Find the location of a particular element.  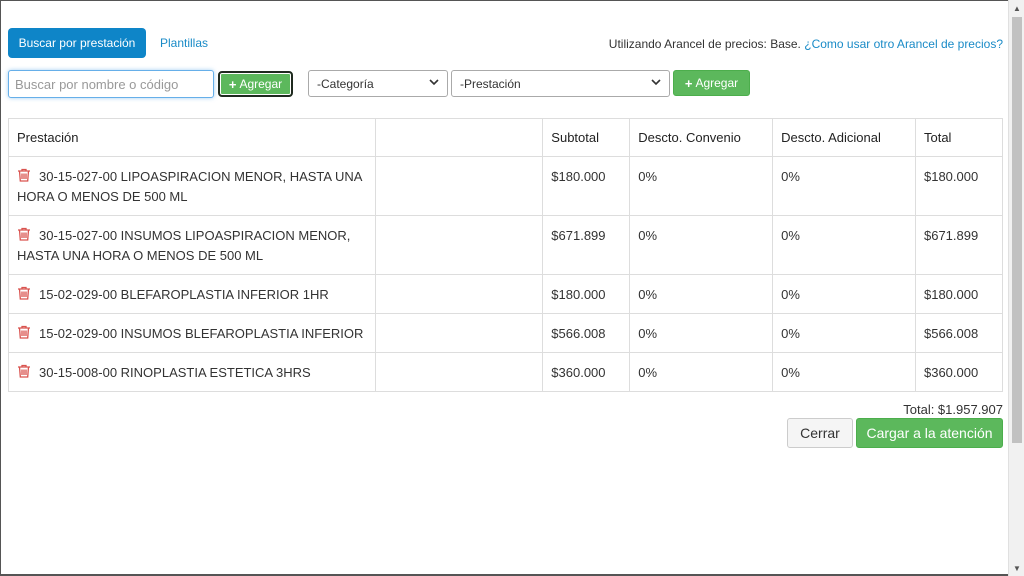

filter-add-label: Agregar is located at coordinates (717, 83).